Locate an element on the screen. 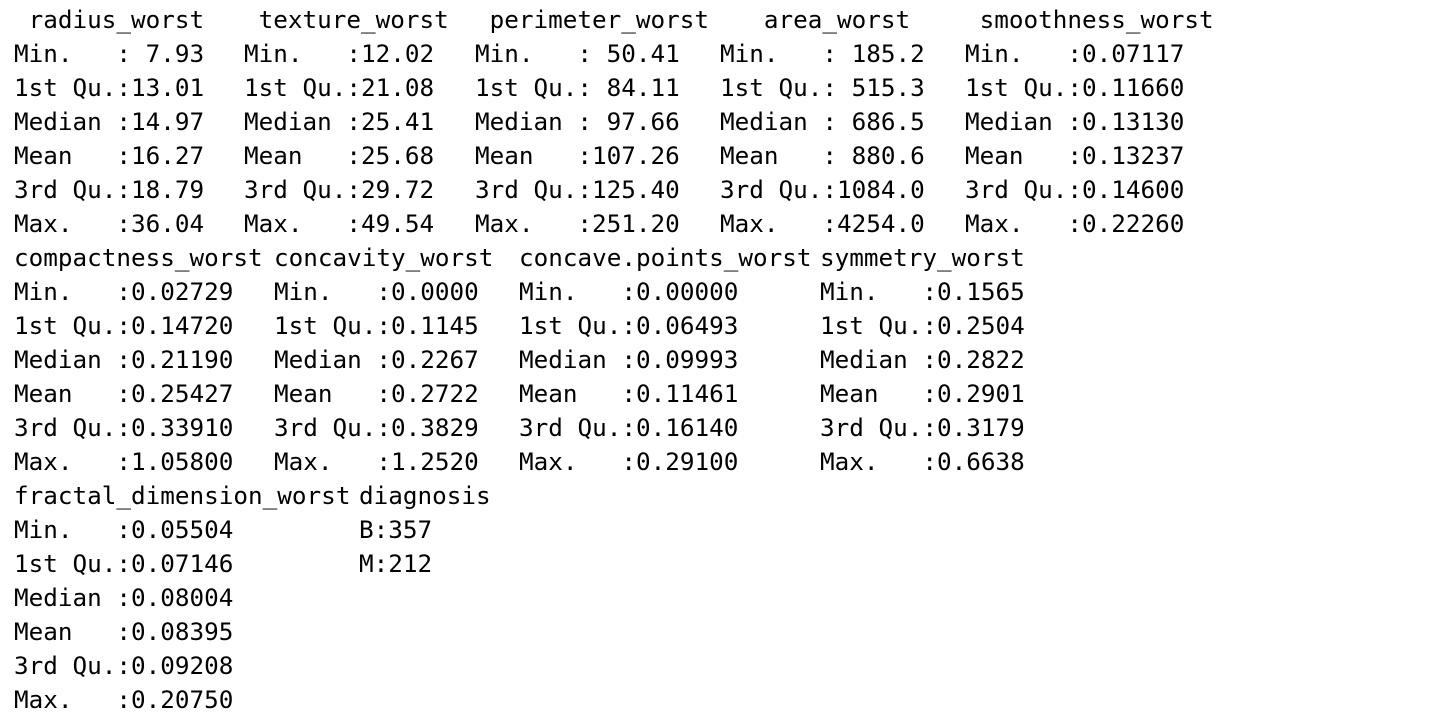 This screenshot has width=1436, height=726. summary-stat-row: 1st Qu.:0.14720 is located at coordinates (124, 325).